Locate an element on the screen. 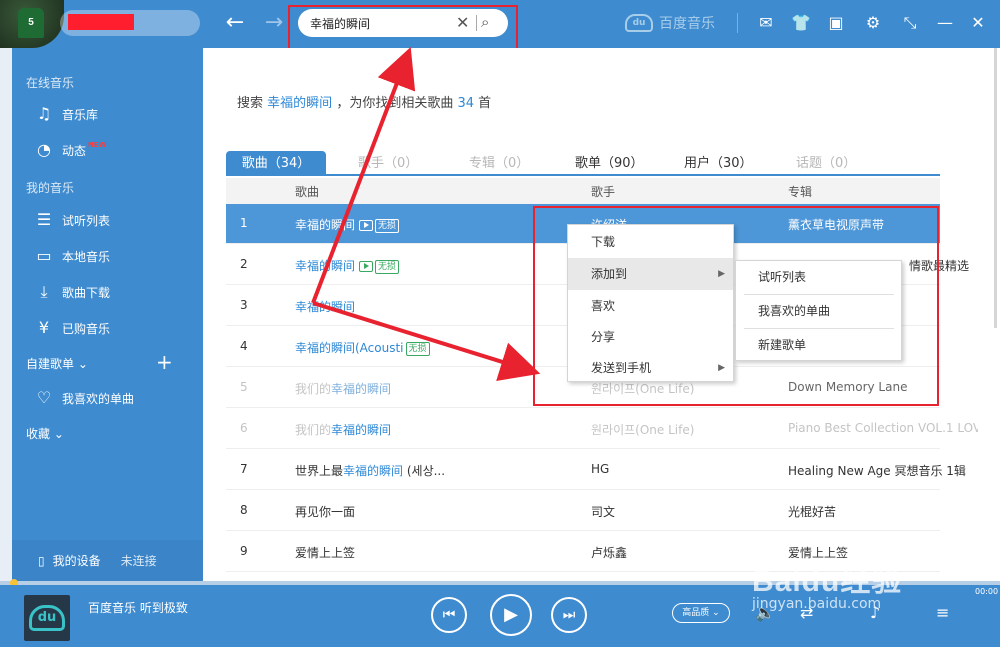 Image resolution: width=1000 pixels, height=647 pixels. tab-topics: 话题（0） is located at coordinates (826, 163).